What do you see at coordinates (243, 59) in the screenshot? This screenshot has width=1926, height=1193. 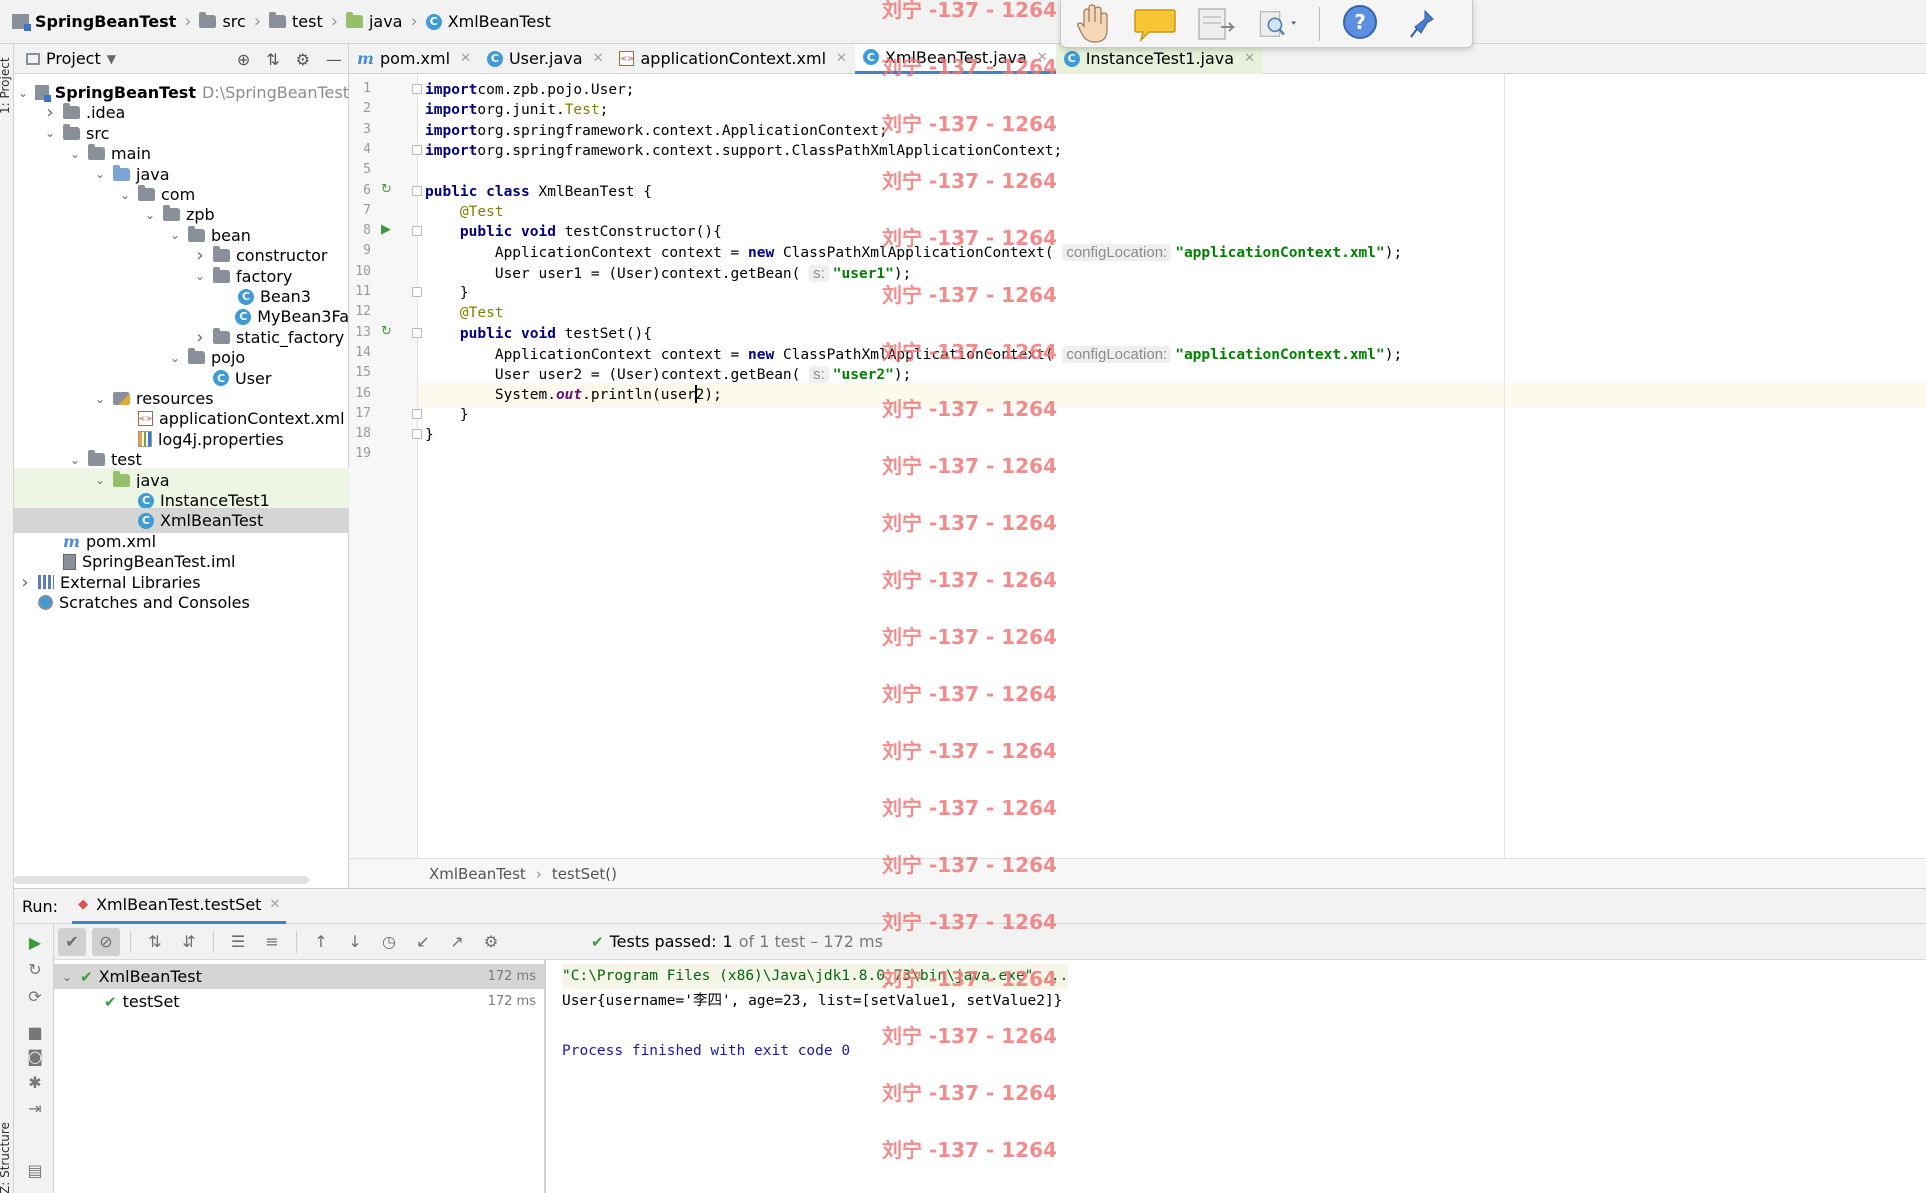 I see `locate-icon: ⊕` at bounding box center [243, 59].